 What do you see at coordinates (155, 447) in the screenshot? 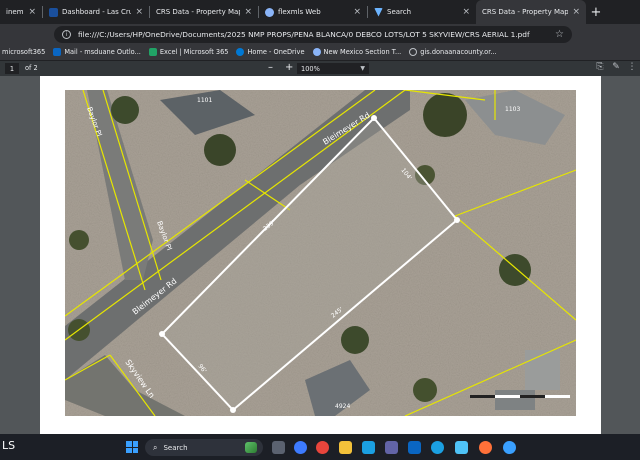
I see `search-icon: ⌕` at bounding box center [155, 447].